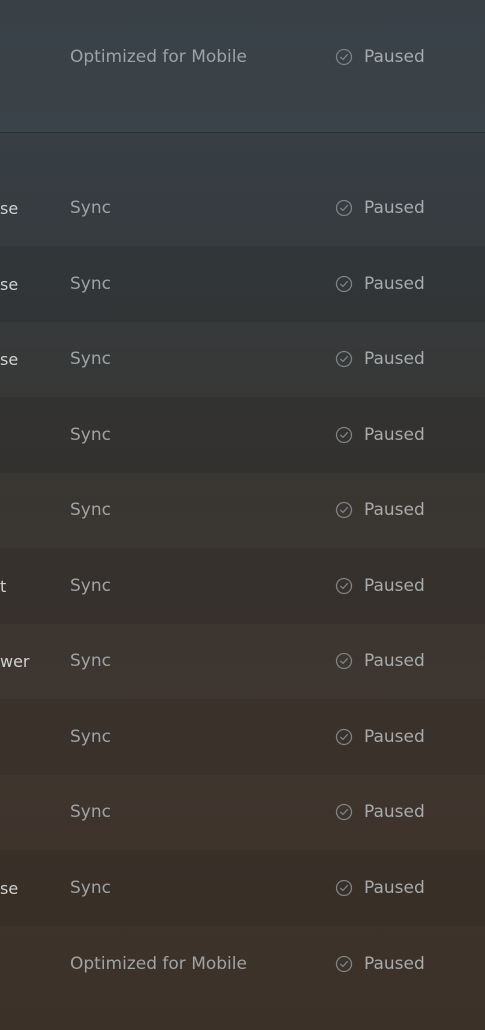  I want to click on top-sync-item: Optimized for Mobile Paused, so click(242, 66).